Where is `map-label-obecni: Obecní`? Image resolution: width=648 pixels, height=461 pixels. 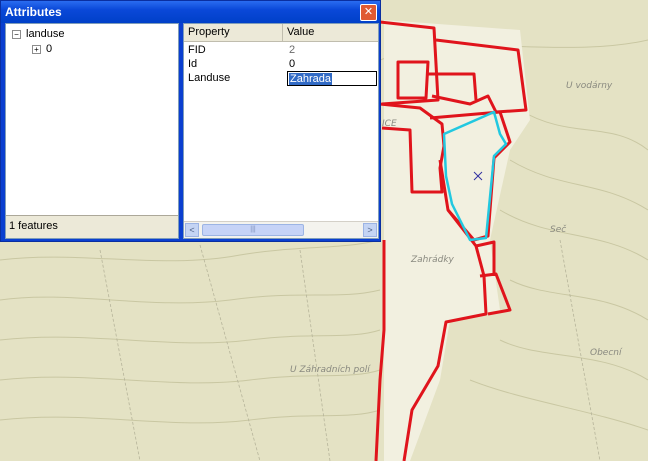
map-label-obecni: Obecní is located at coordinates (606, 353).